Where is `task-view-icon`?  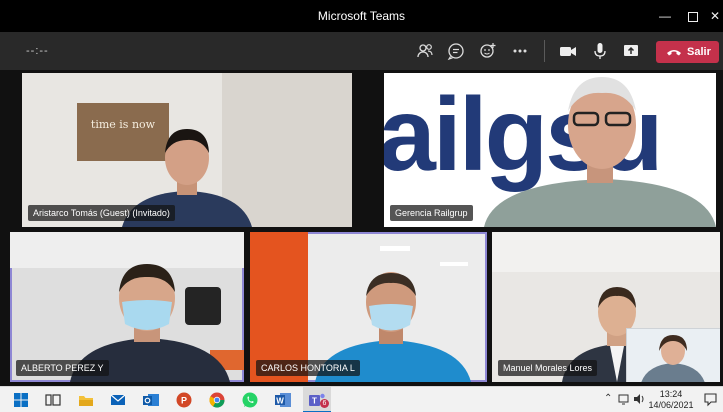 task-view-icon is located at coordinates (53, 400).